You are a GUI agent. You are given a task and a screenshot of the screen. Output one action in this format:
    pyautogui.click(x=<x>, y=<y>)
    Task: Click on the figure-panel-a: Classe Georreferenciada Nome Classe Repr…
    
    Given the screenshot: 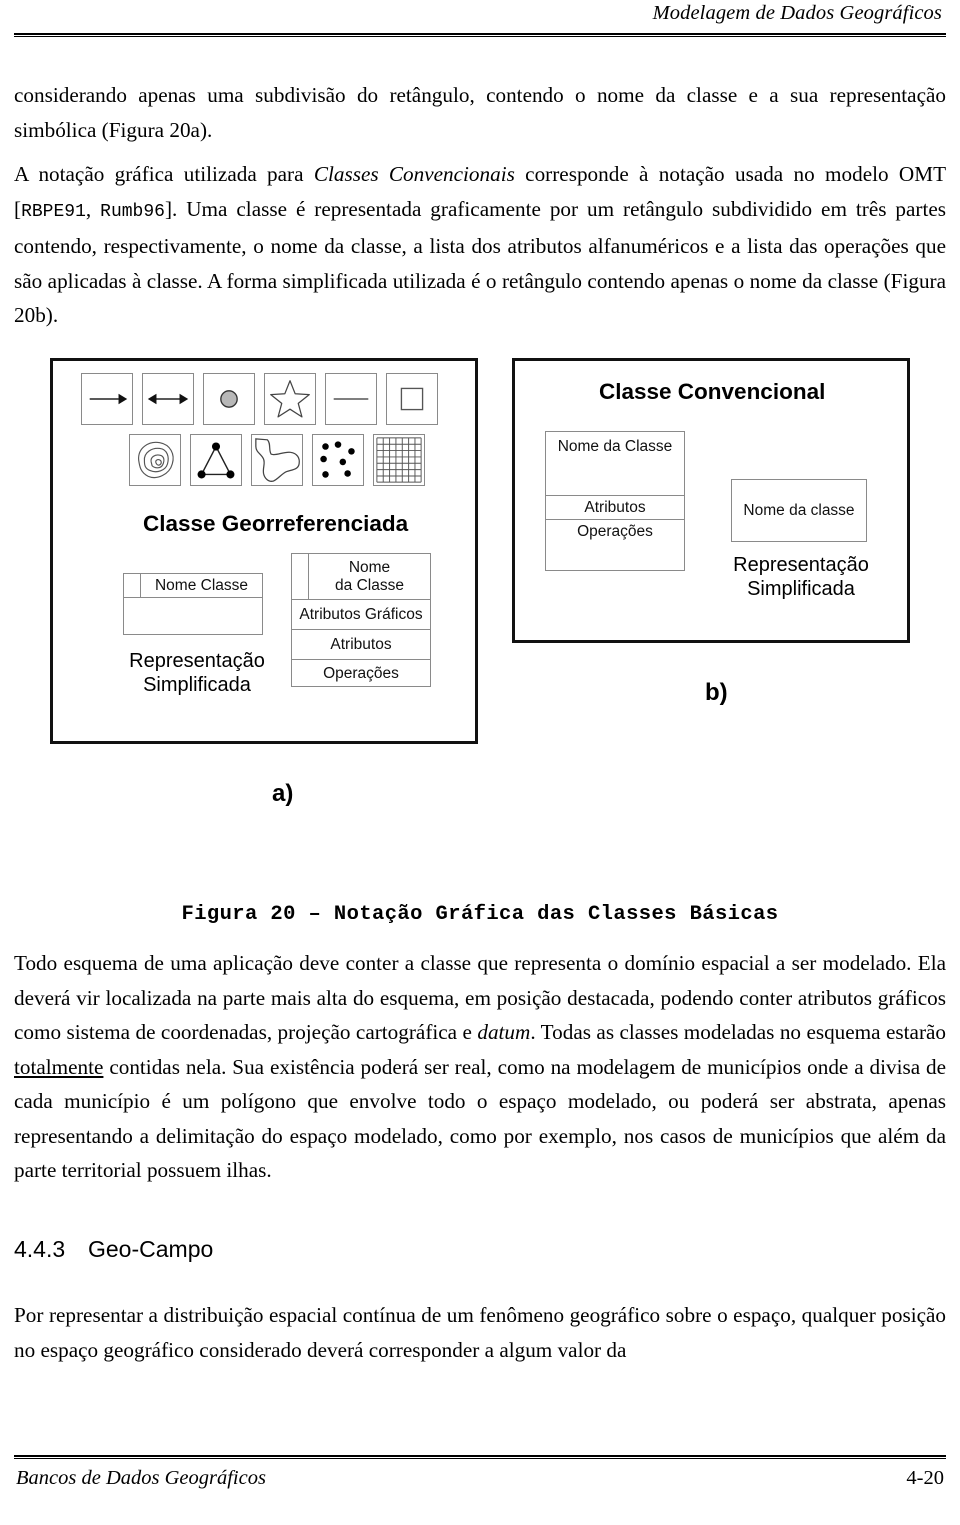 What is the action you would take?
    pyautogui.click(x=264, y=551)
    